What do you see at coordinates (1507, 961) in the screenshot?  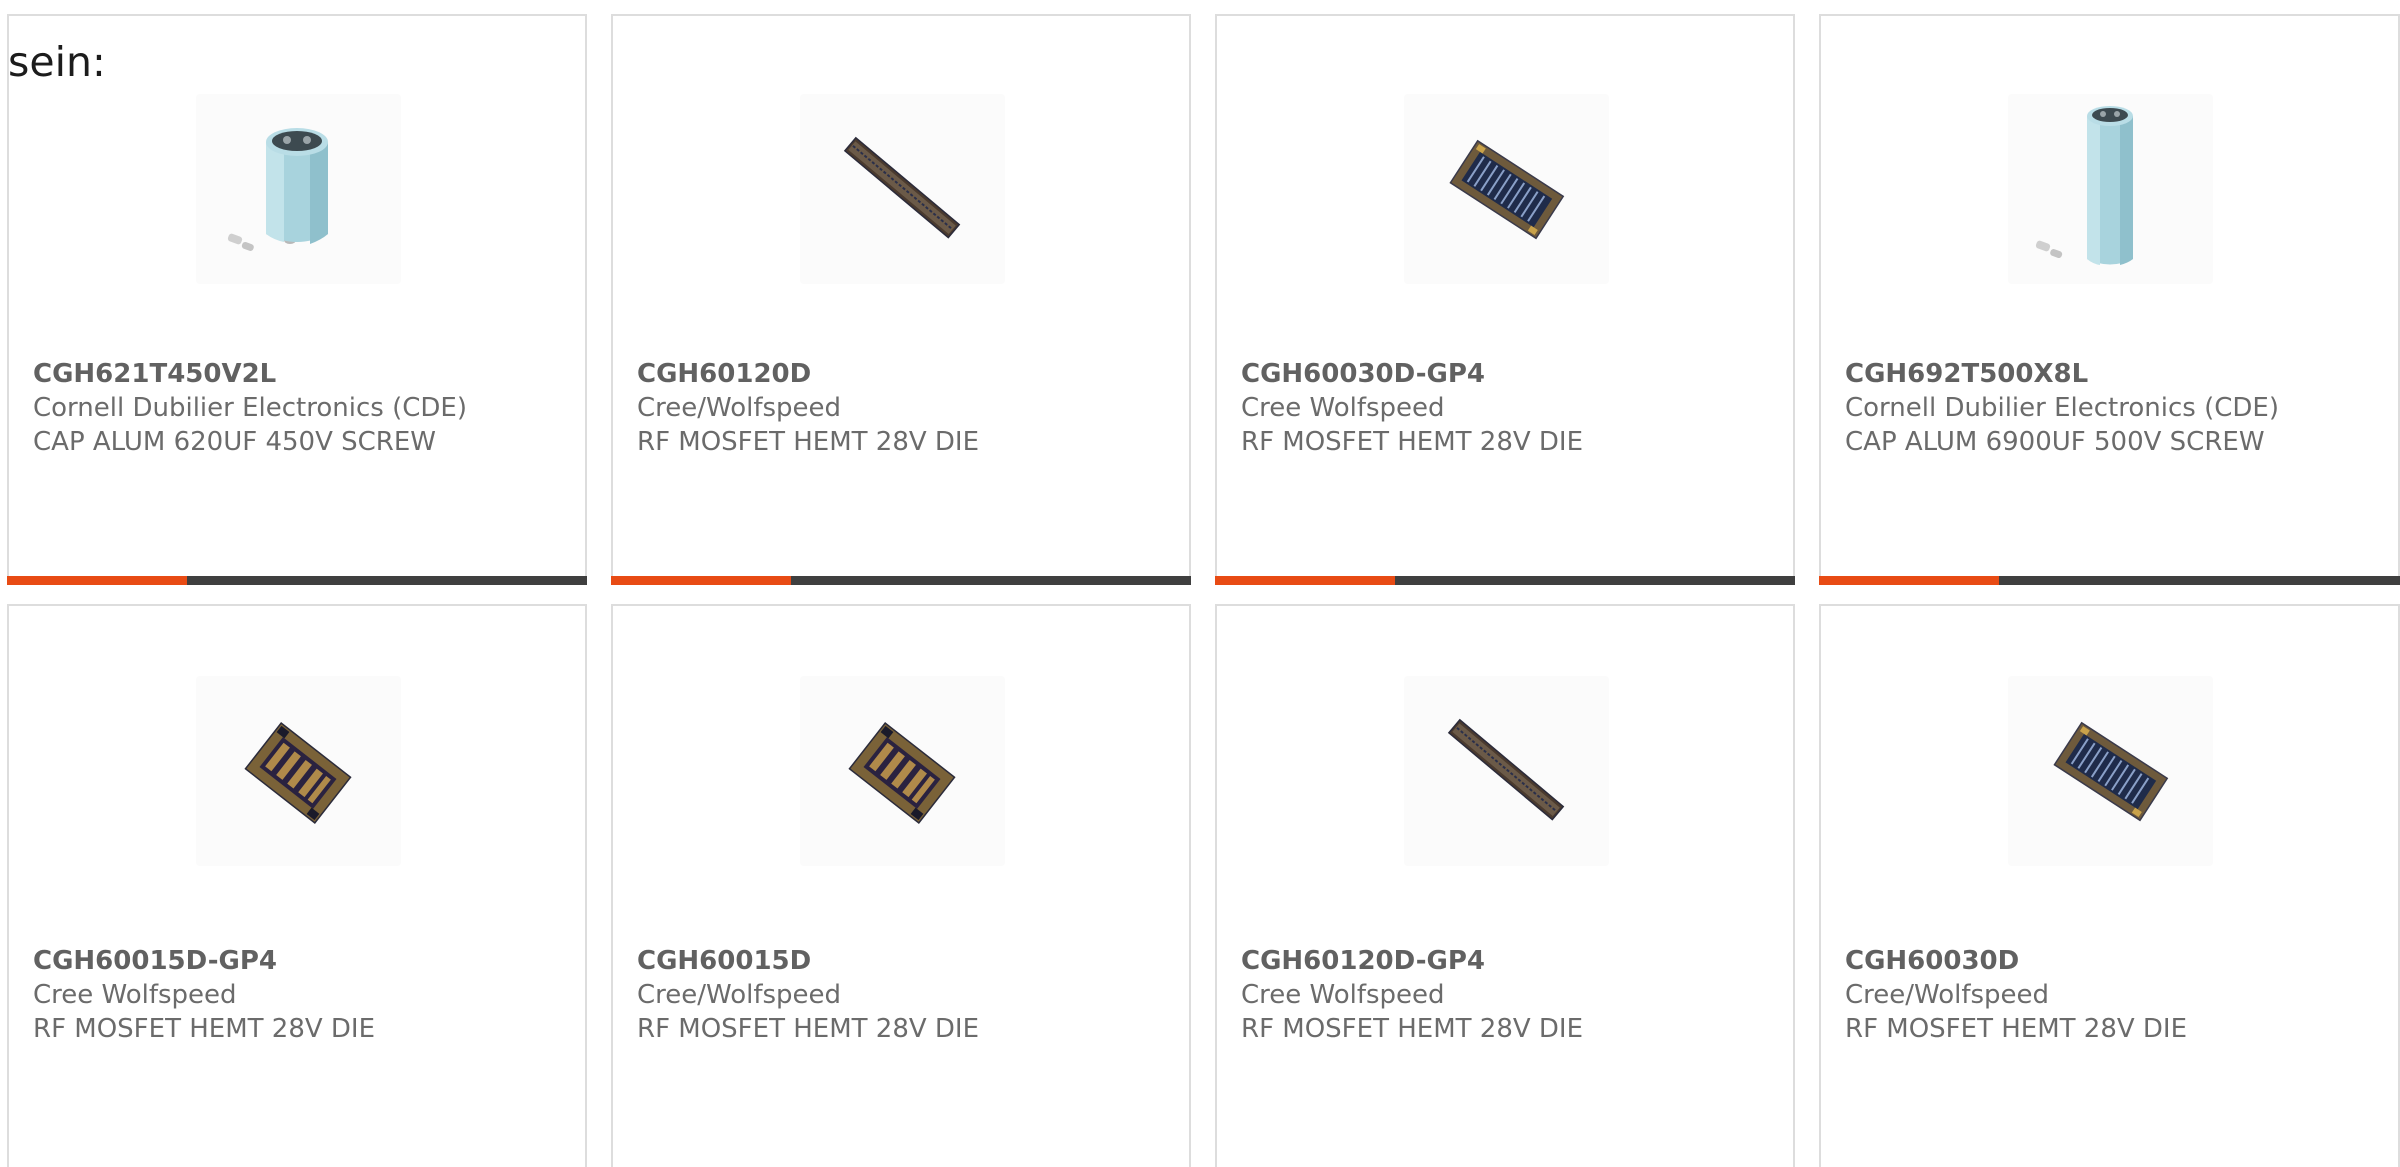 I see `part-number-link: CGH60120D-GP4` at bounding box center [1507, 961].